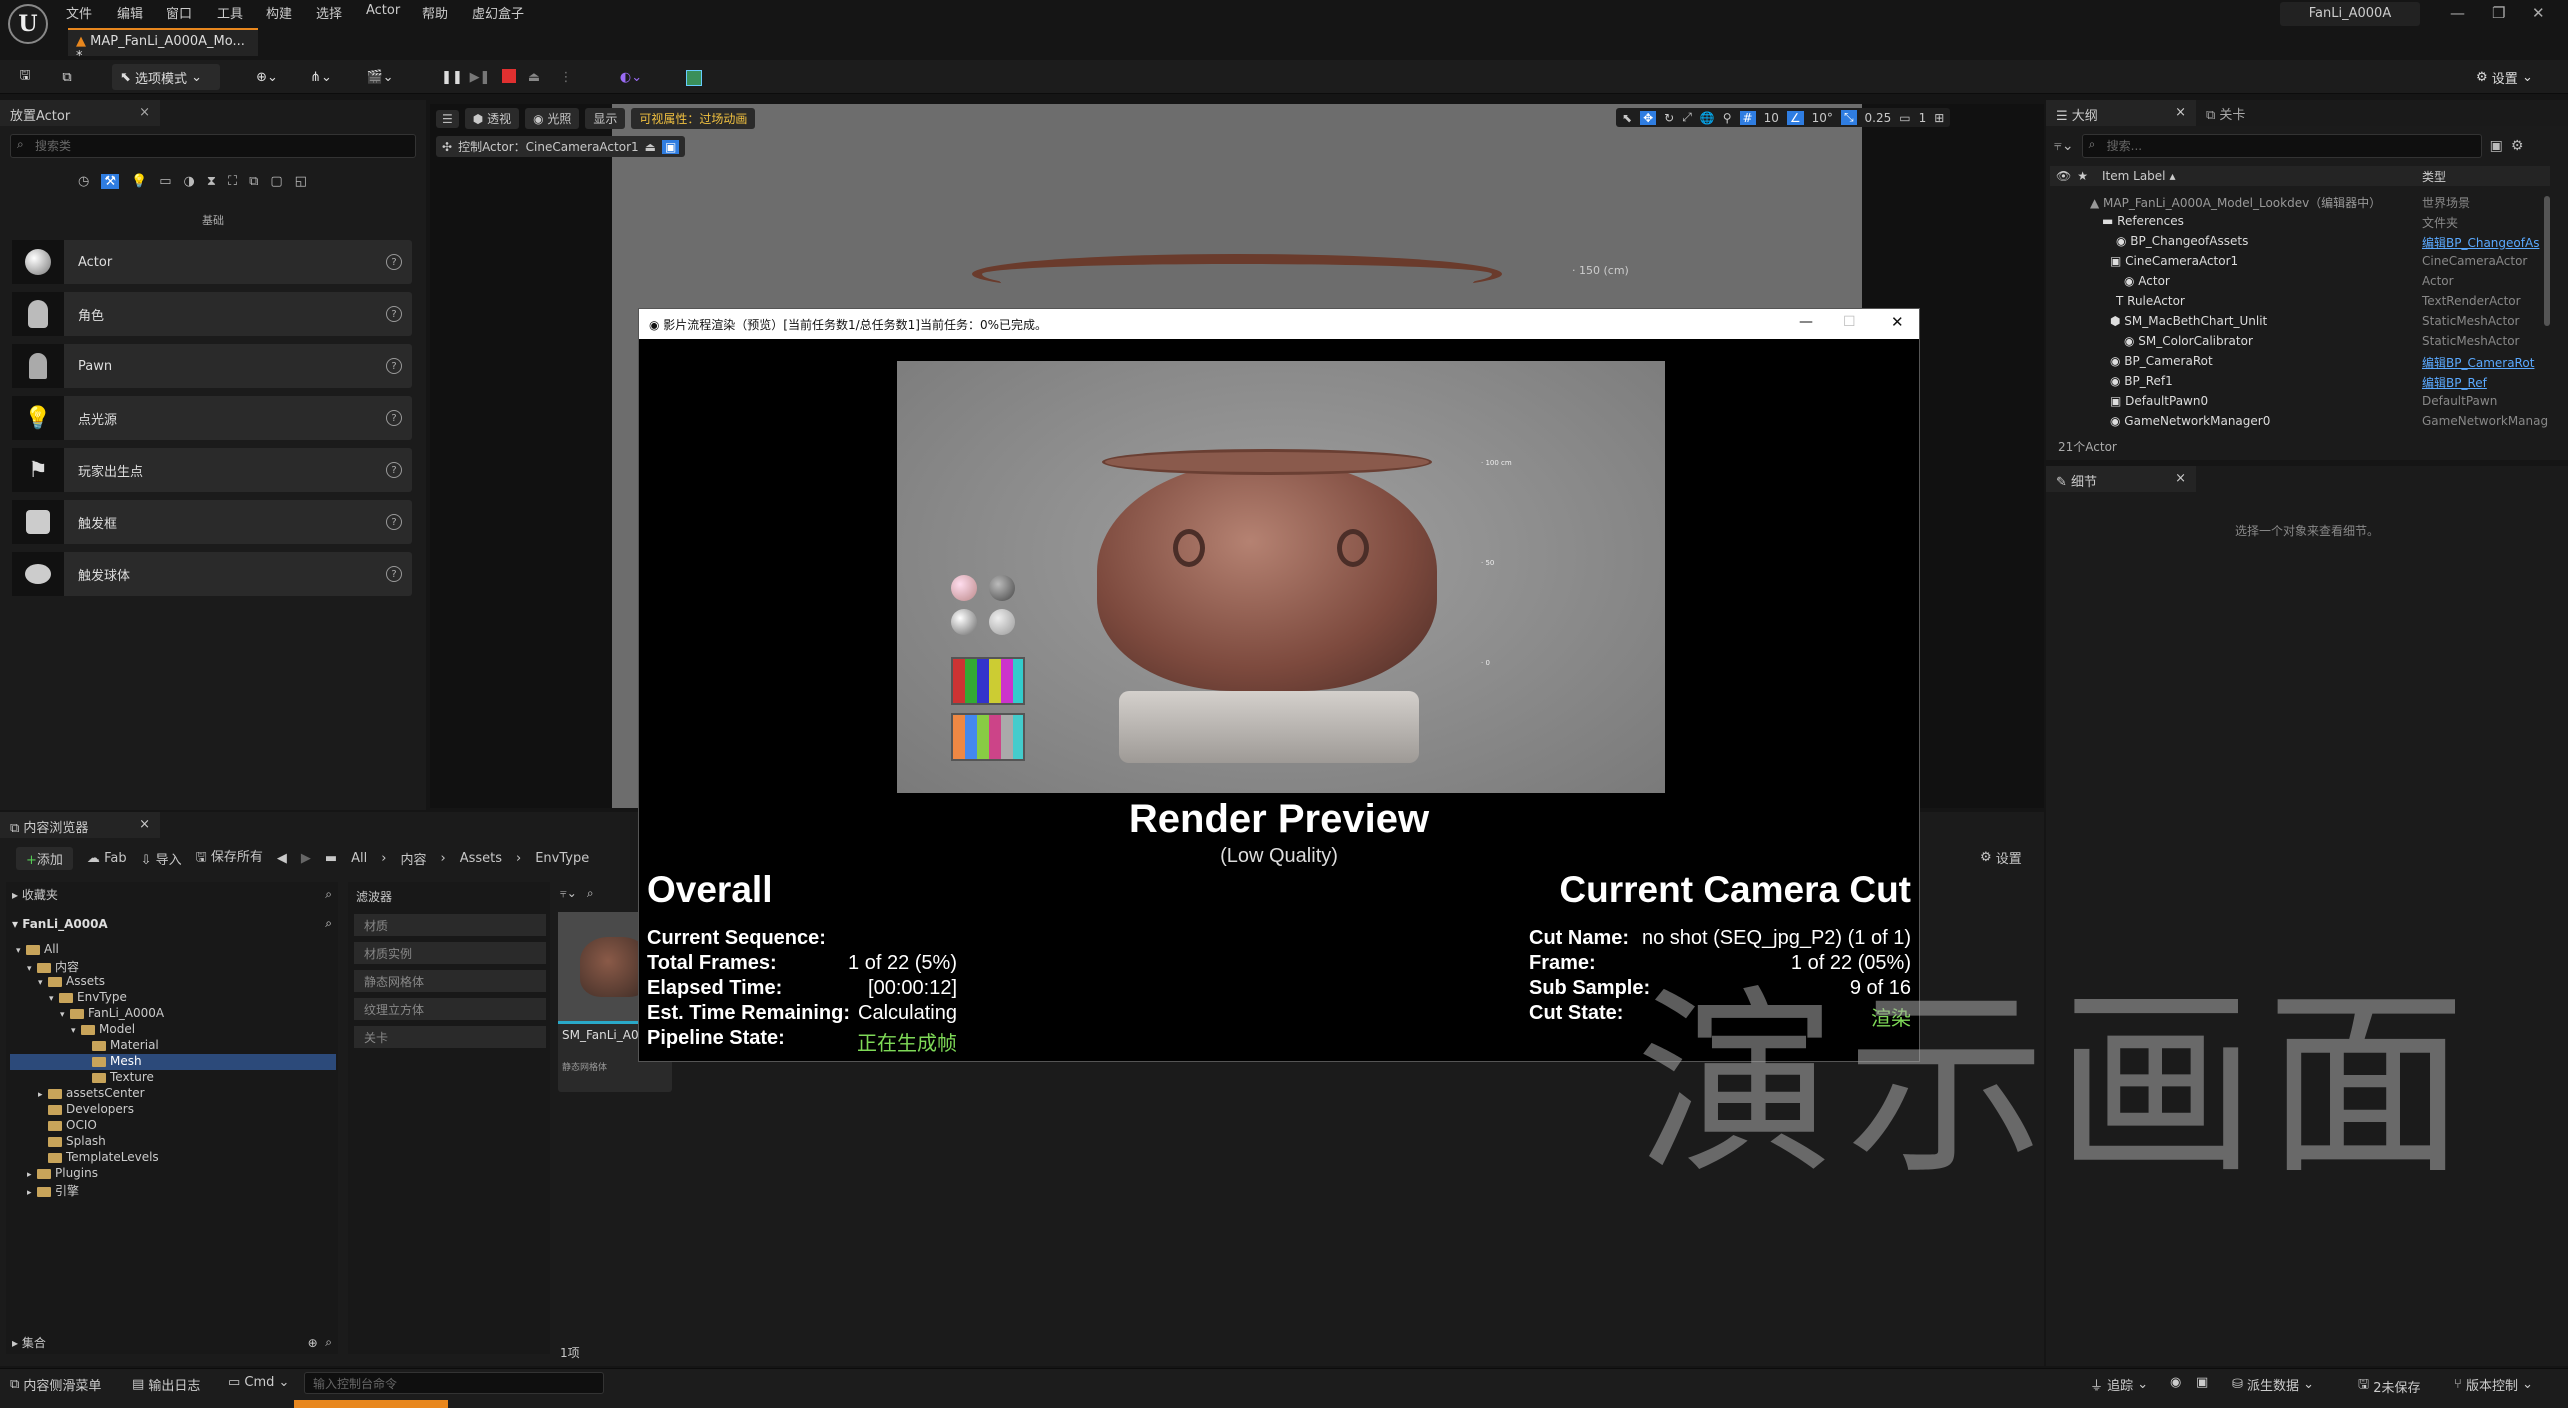 The image size is (2568, 1408). What do you see at coordinates (212, 366) in the screenshot?
I see `actor-item-pawn: Pawn ?` at bounding box center [212, 366].